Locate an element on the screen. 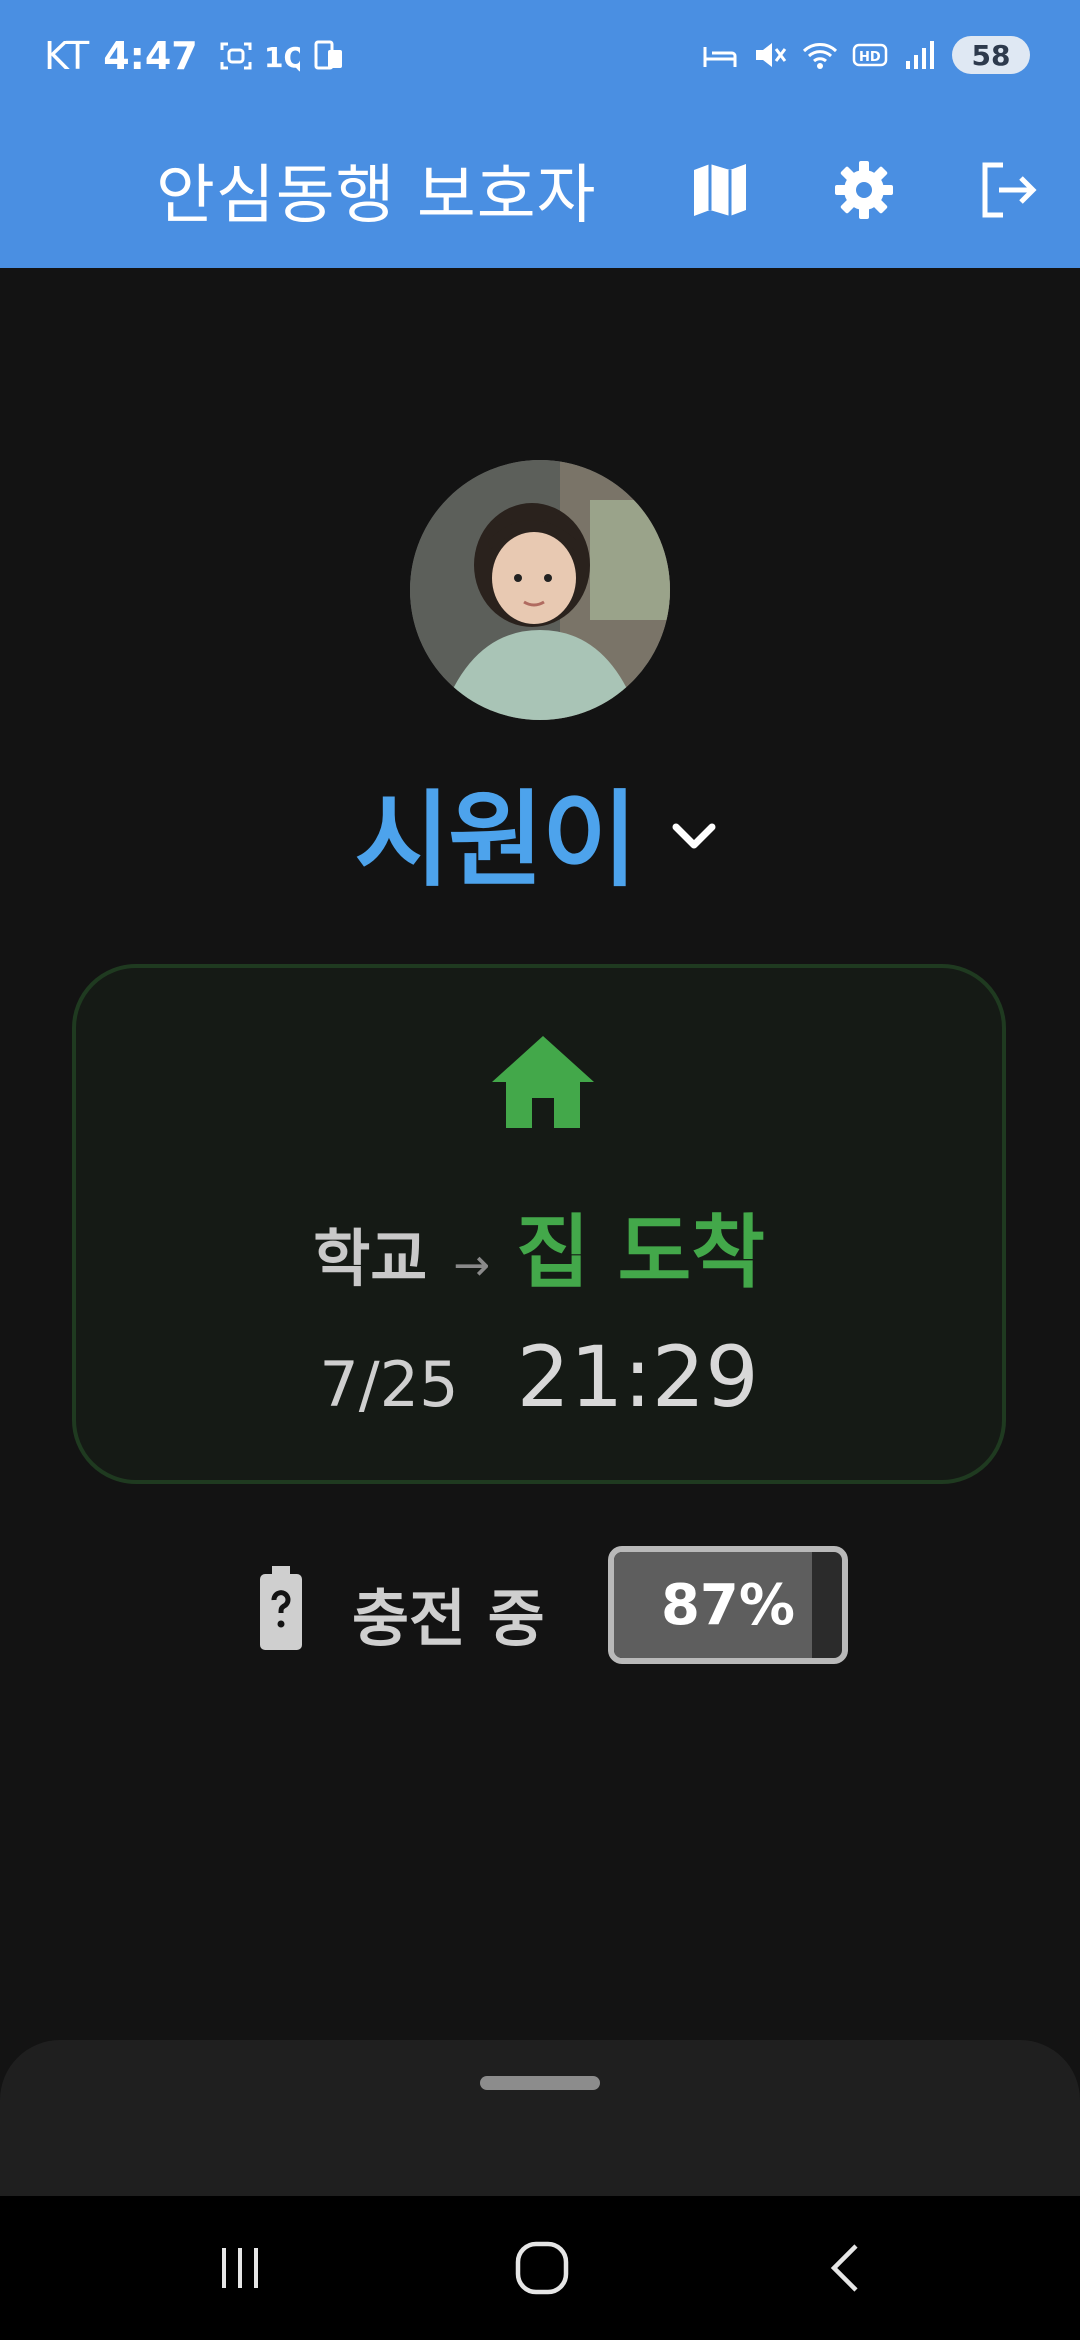 The width and height of the screenshot is (1080, 2340). page-title: 안심동행 보호자 is located at coordinates (376, 196).